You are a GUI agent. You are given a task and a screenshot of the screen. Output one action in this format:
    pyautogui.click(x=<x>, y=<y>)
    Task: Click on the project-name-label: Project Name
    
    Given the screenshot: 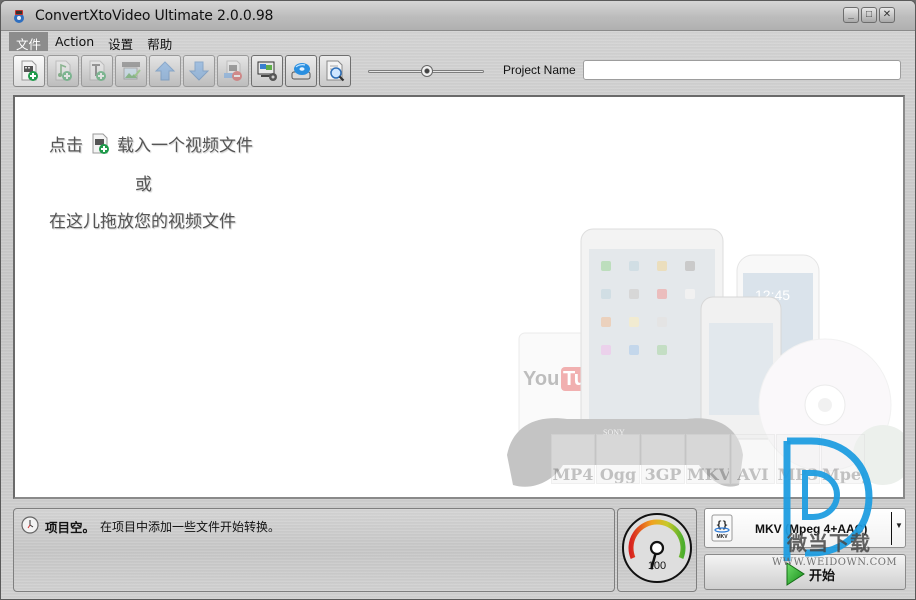 What is the action you would take?
    pyautogui.click(x=539, y=70)
    